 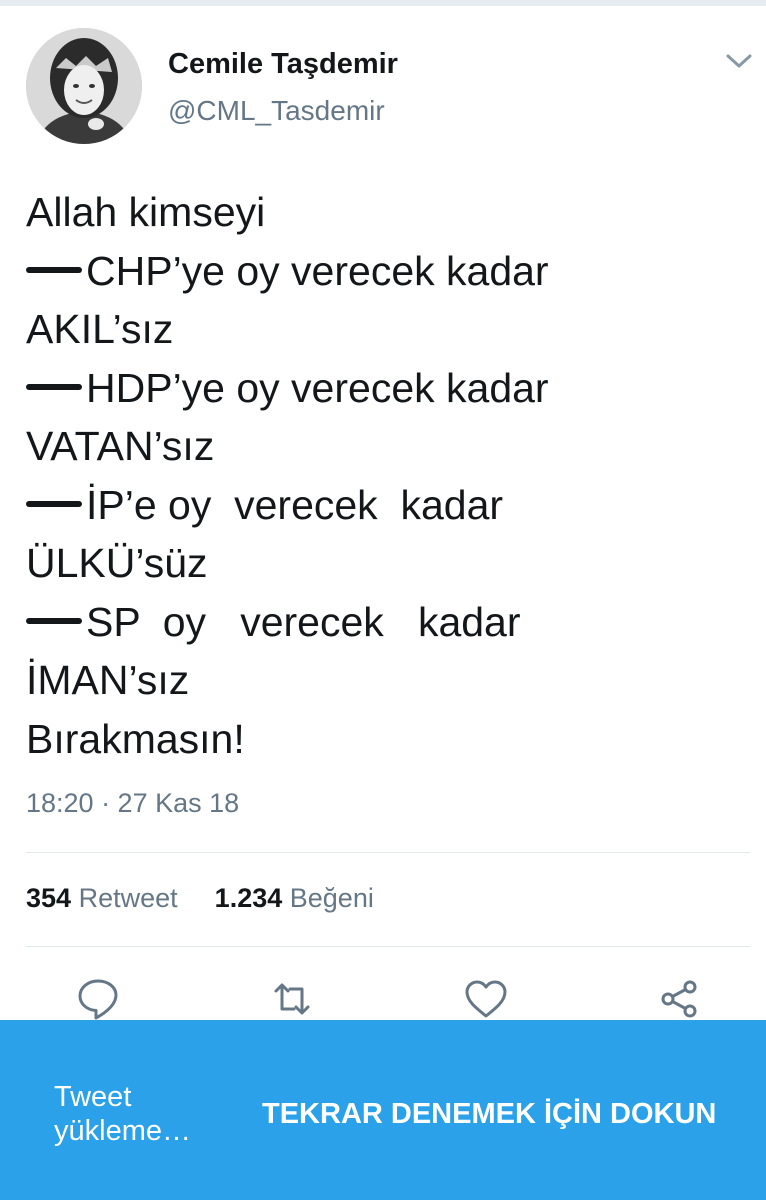 What do you see at coordinates (317, 387) in the screenshot?
I see `tweet-line-text: HDP’ye oy verecek kadar` at bounding box center [317, 387].